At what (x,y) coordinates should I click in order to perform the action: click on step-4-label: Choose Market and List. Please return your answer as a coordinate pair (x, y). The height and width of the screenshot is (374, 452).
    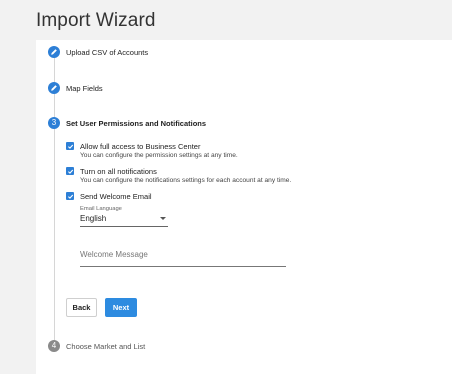
    Looking at the image, I should click on (105, 346).